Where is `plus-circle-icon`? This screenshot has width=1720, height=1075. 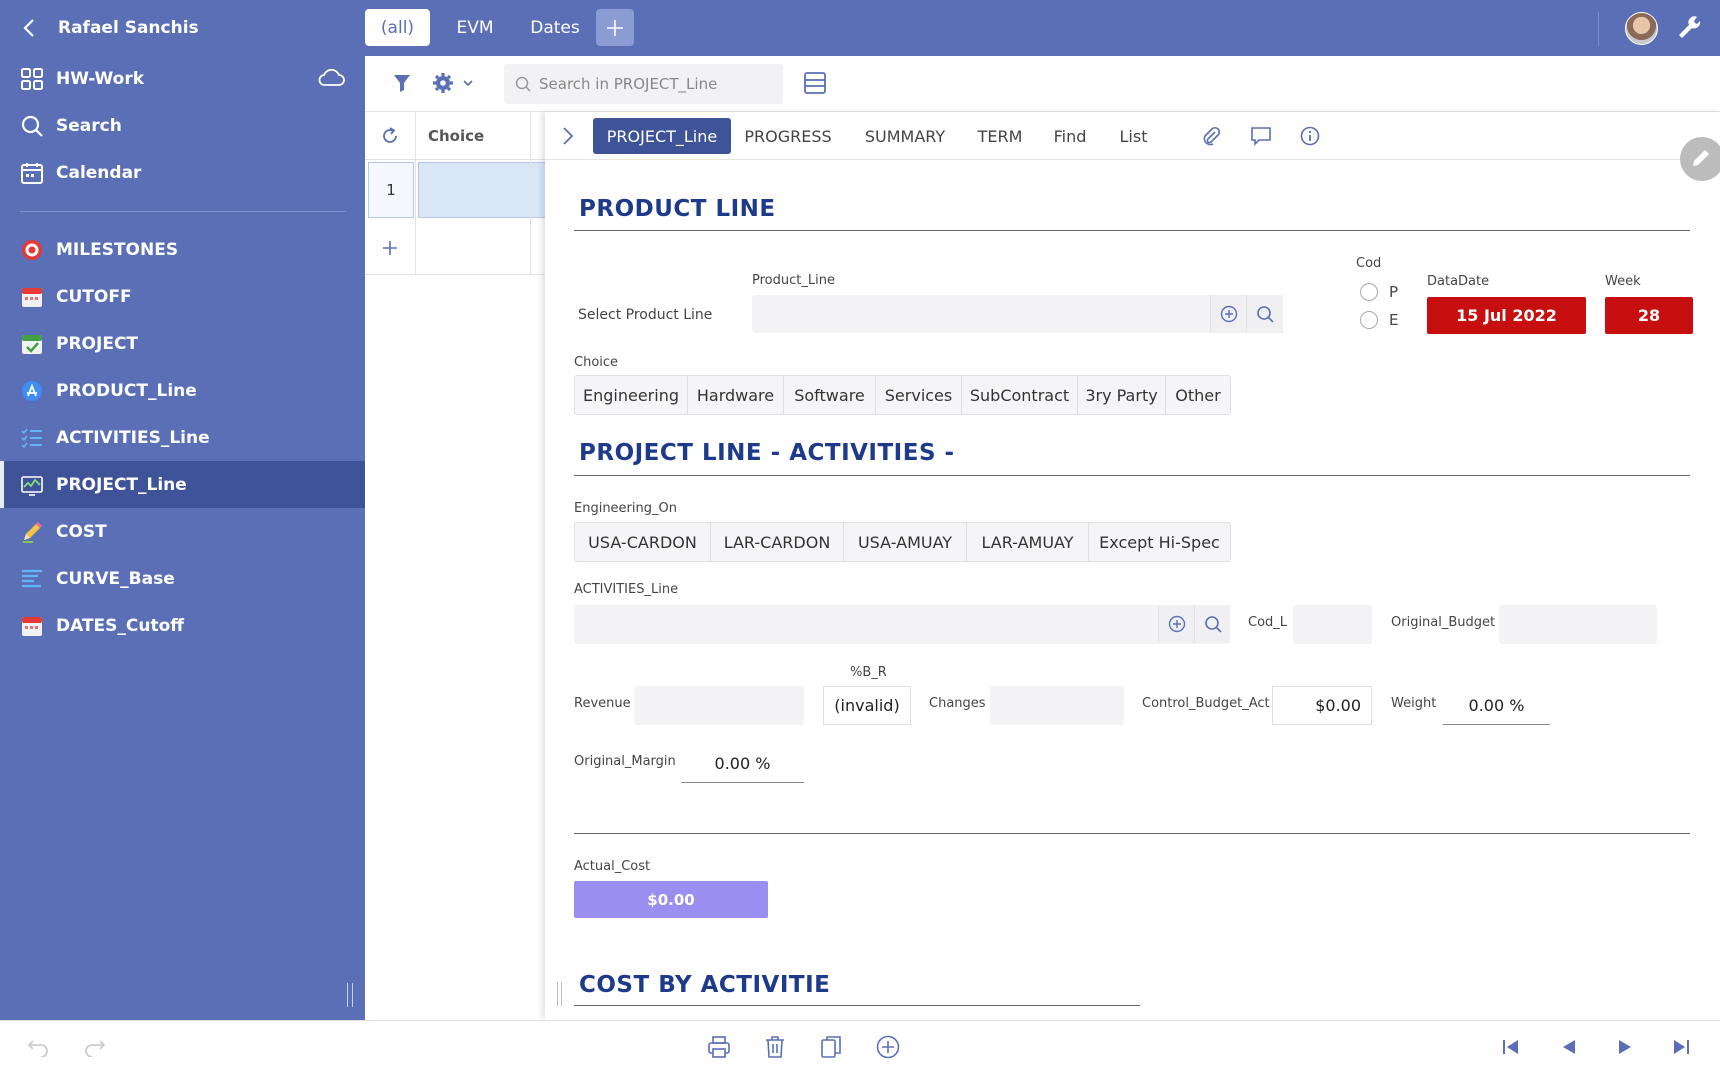
plus-circle-icon is located at coordinates (1177, 624).